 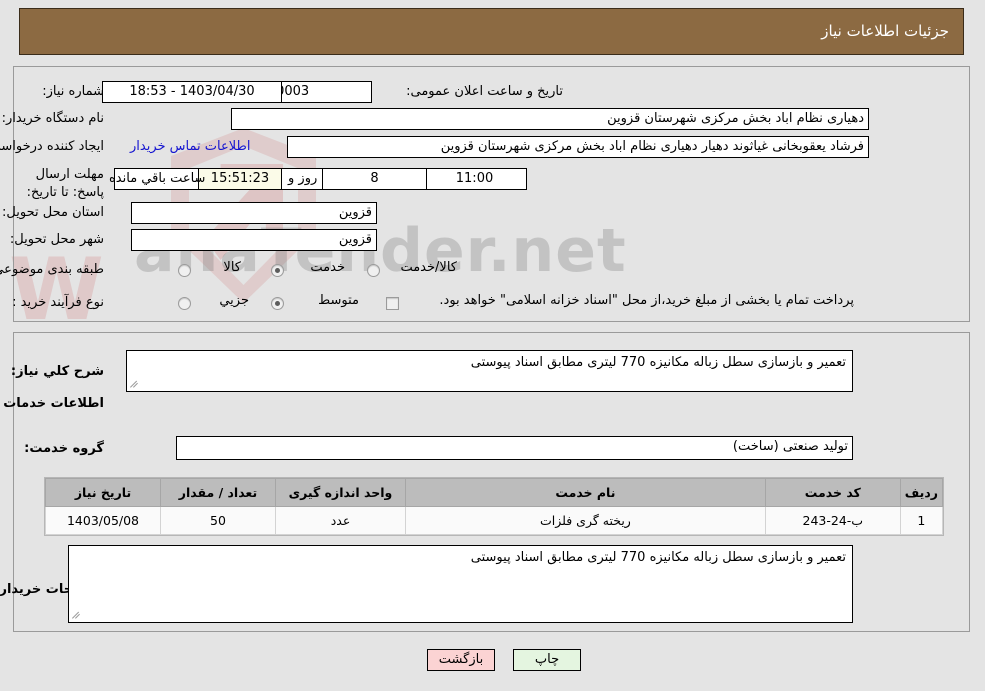 What do you see at coordinates (429, 267) in the screenshot?
I see `radio-category-kala-khedmat-label: کالا/خدمت` at bounding box center [429, 267].